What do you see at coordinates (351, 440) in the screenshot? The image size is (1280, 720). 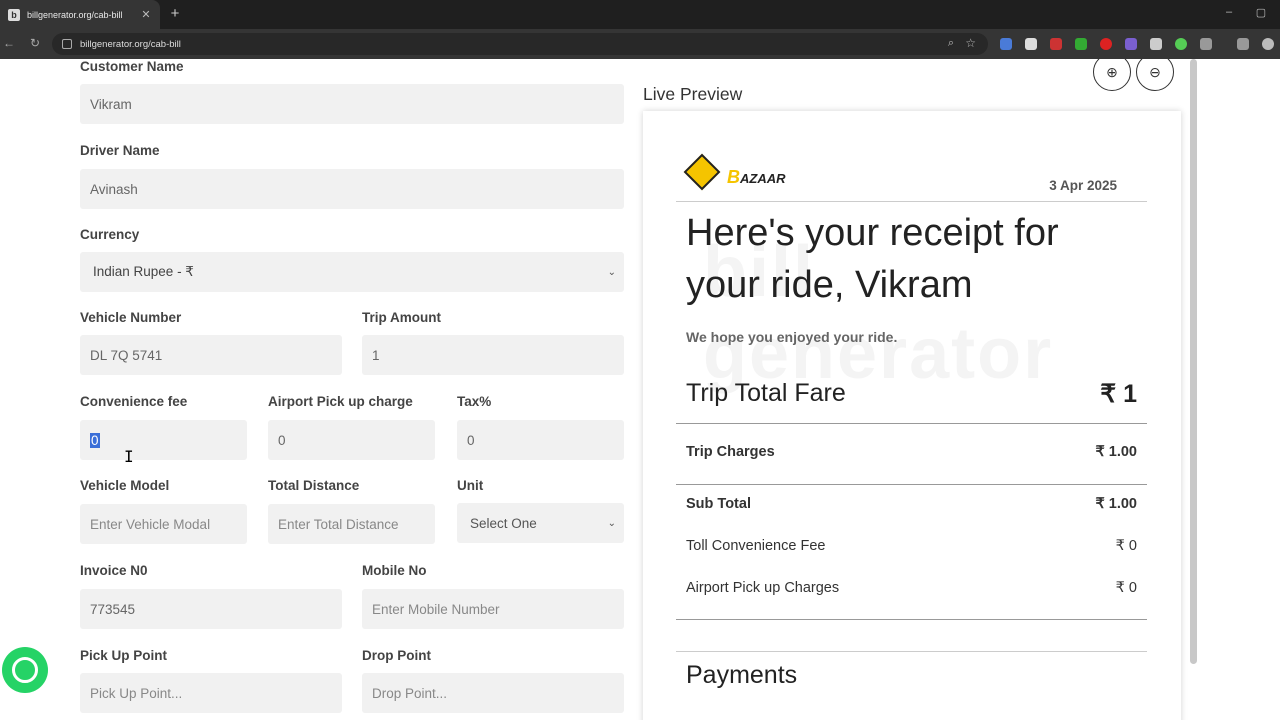 I see `airport-charge-input: 0` at bounding box center [351, 440].